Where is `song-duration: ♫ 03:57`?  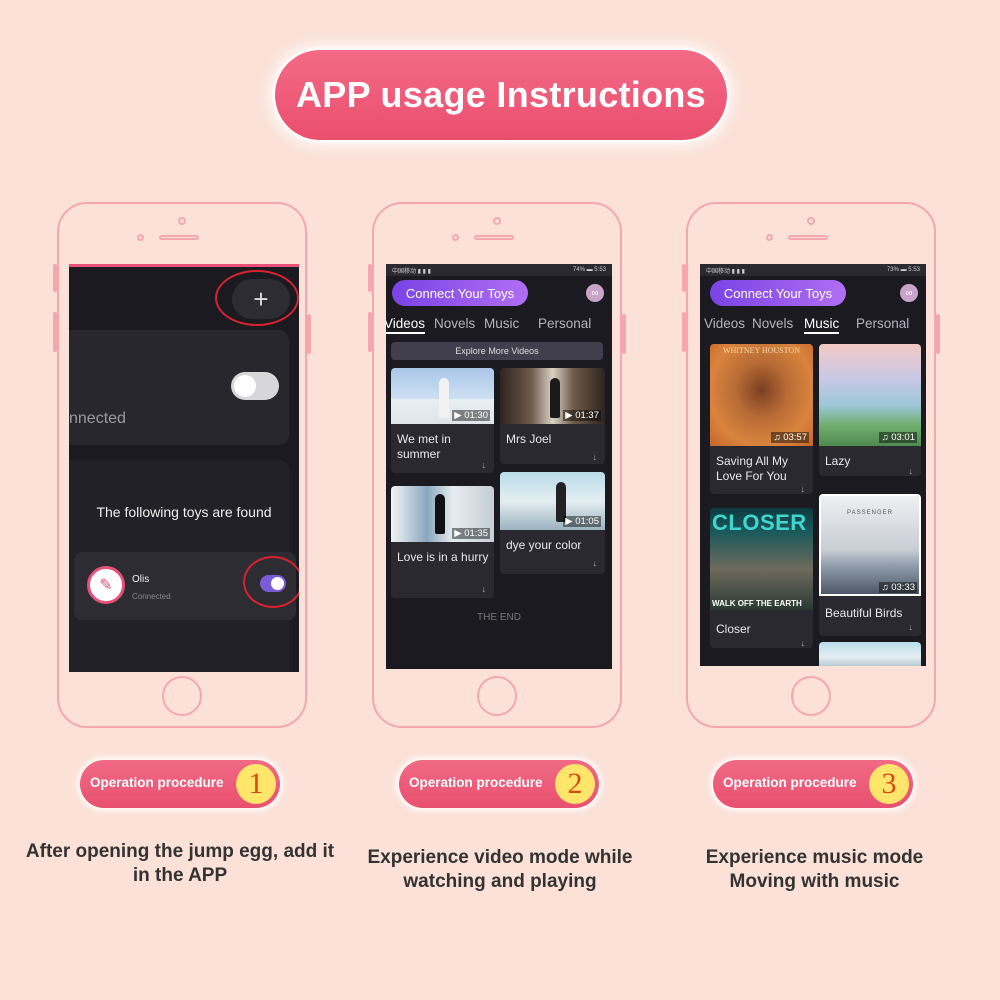
song-duration: ♫ 03:57 is located at coordinates (790, 437).